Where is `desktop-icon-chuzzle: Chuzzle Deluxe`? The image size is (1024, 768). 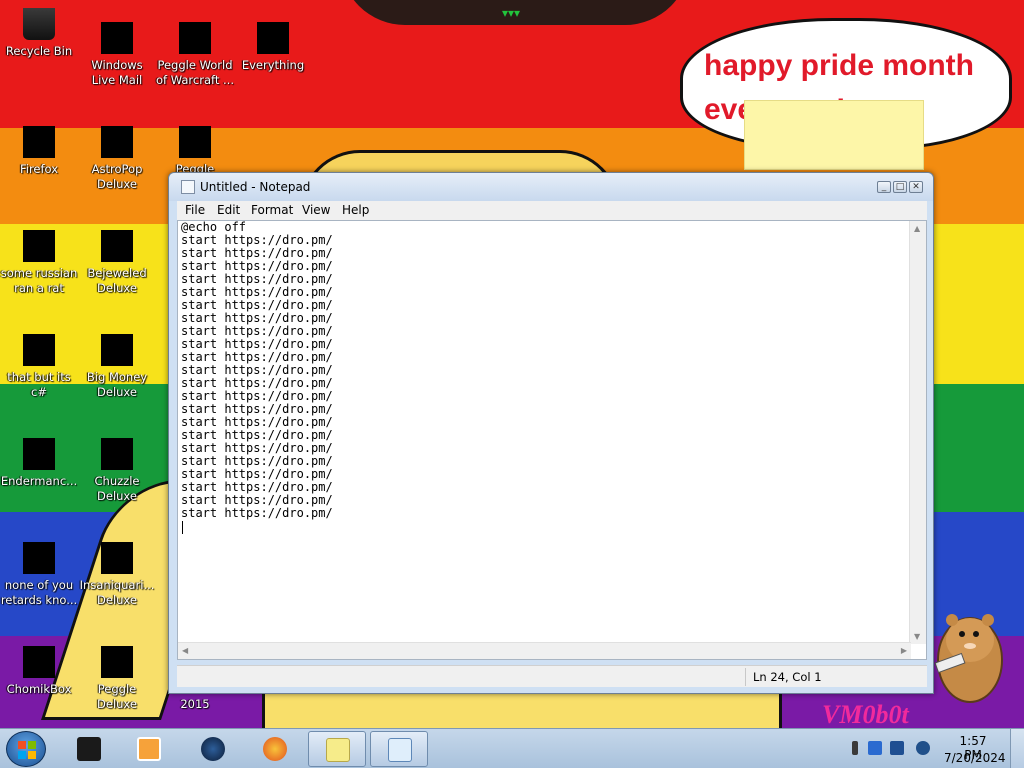
desktop-icon-chuzzle: Chuzzle Deluxe is located at coordinates (117, 471).